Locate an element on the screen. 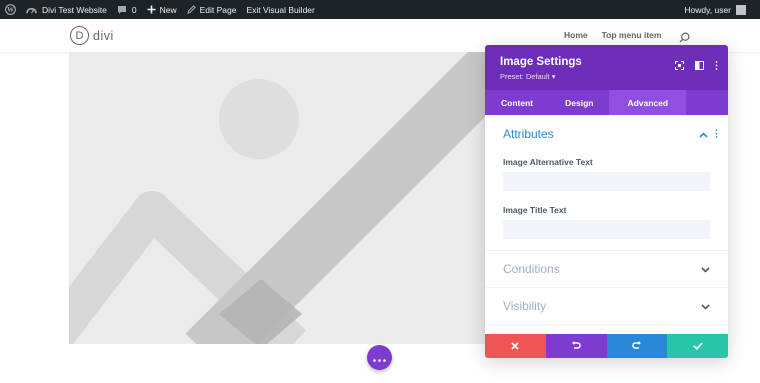  conditions-section-header: Conditions is located at coordinates (606, 269).